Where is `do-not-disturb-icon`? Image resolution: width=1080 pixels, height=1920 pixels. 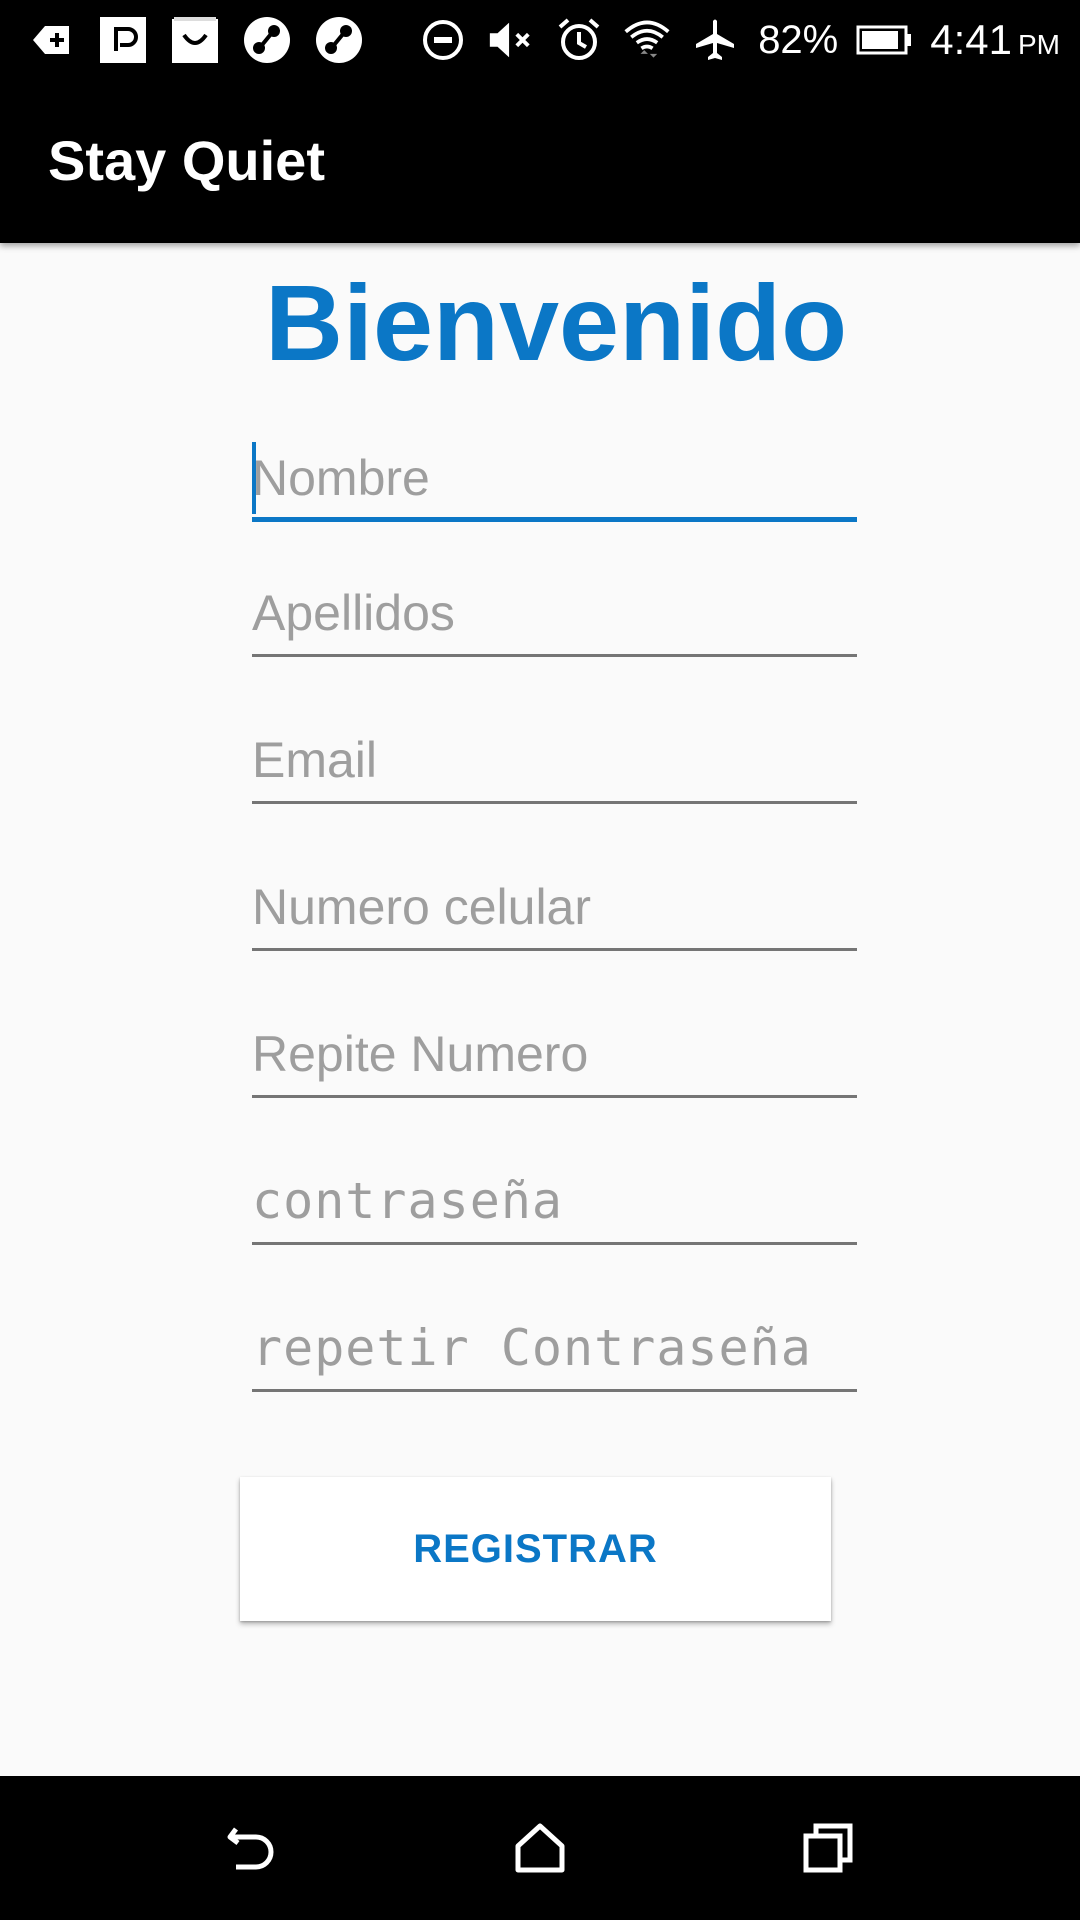 do-not-disturb-icon is located at coordinates (443, 40).